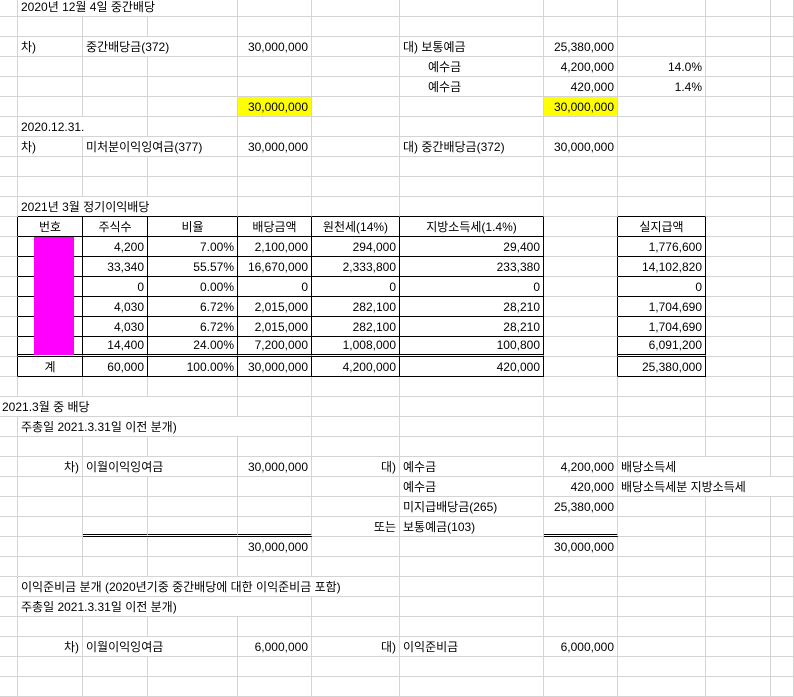 This screenshot has height=697, width=794. I want to click on withholding-cell: 294,000, so click(356, 247).